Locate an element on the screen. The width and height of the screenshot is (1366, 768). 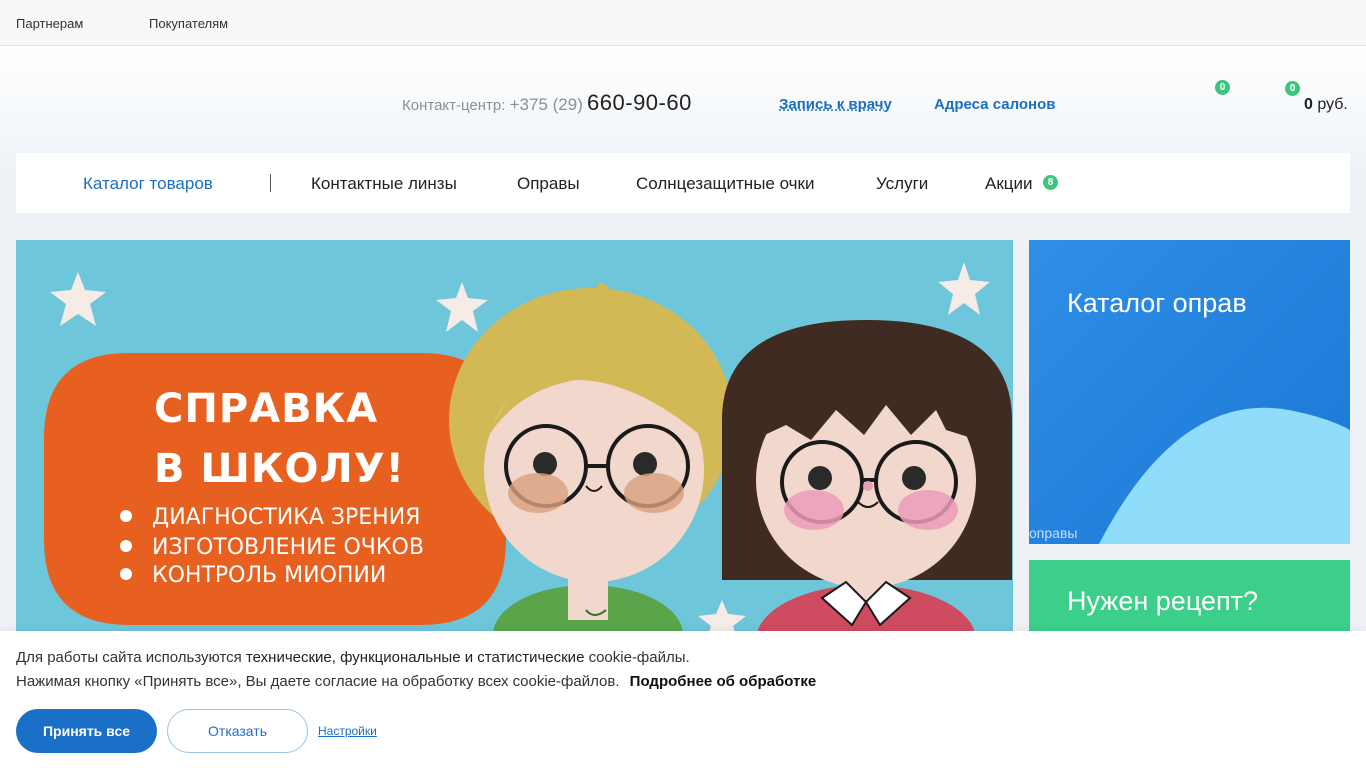
banner-bullet: ДИАГНОСТИКА ЗРЕНИЯ is located at coordinates (270, 517).